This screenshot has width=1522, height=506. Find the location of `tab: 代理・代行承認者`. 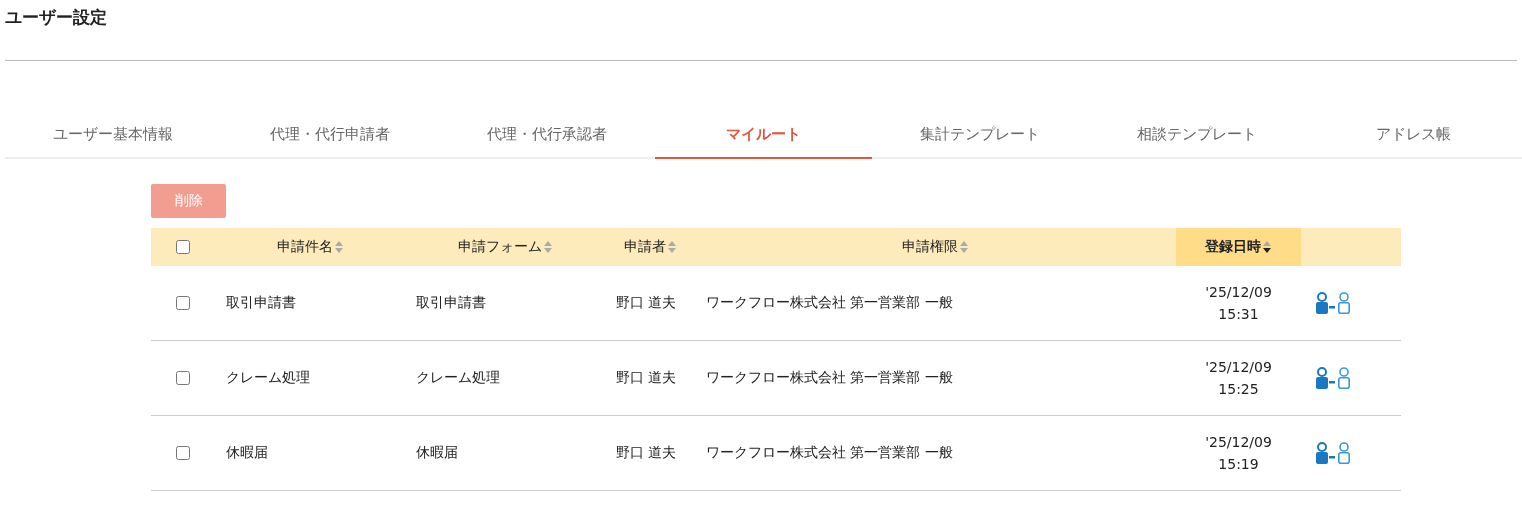

tab: 代理・代行承認者 is located at coordinates (547, 135).